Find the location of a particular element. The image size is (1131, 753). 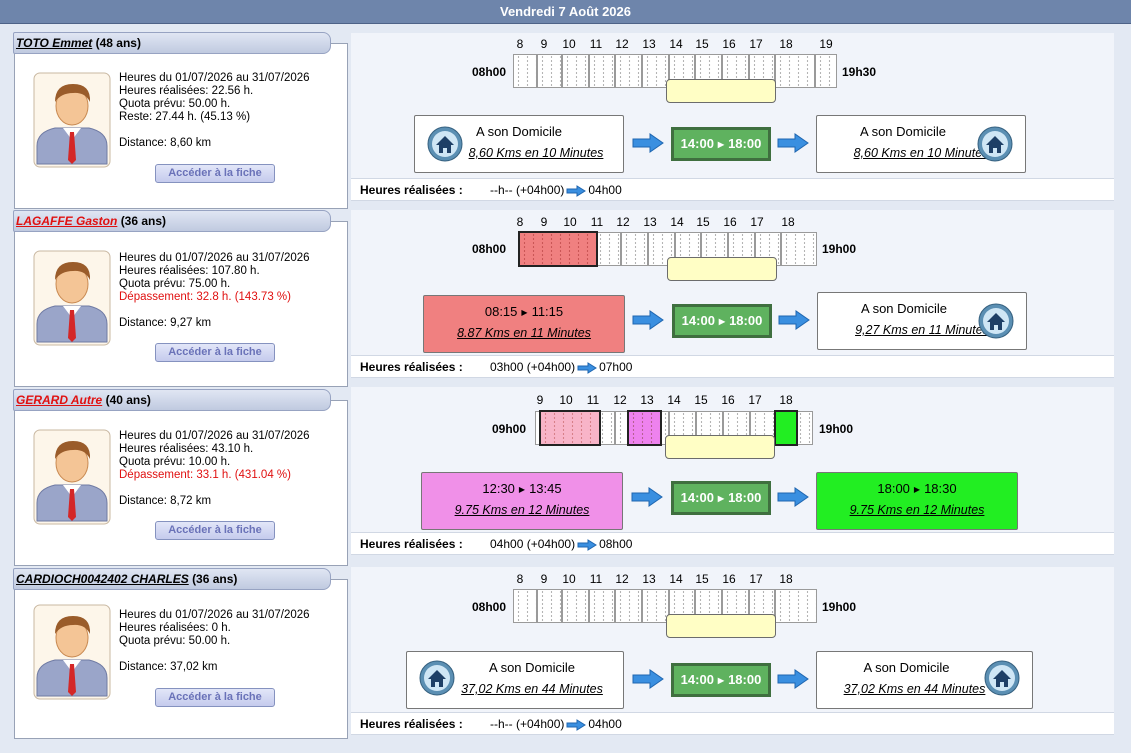

hours-overrun: Dépassement: 33.1 h. (431.04 %) is located at coordinates (205, 475).